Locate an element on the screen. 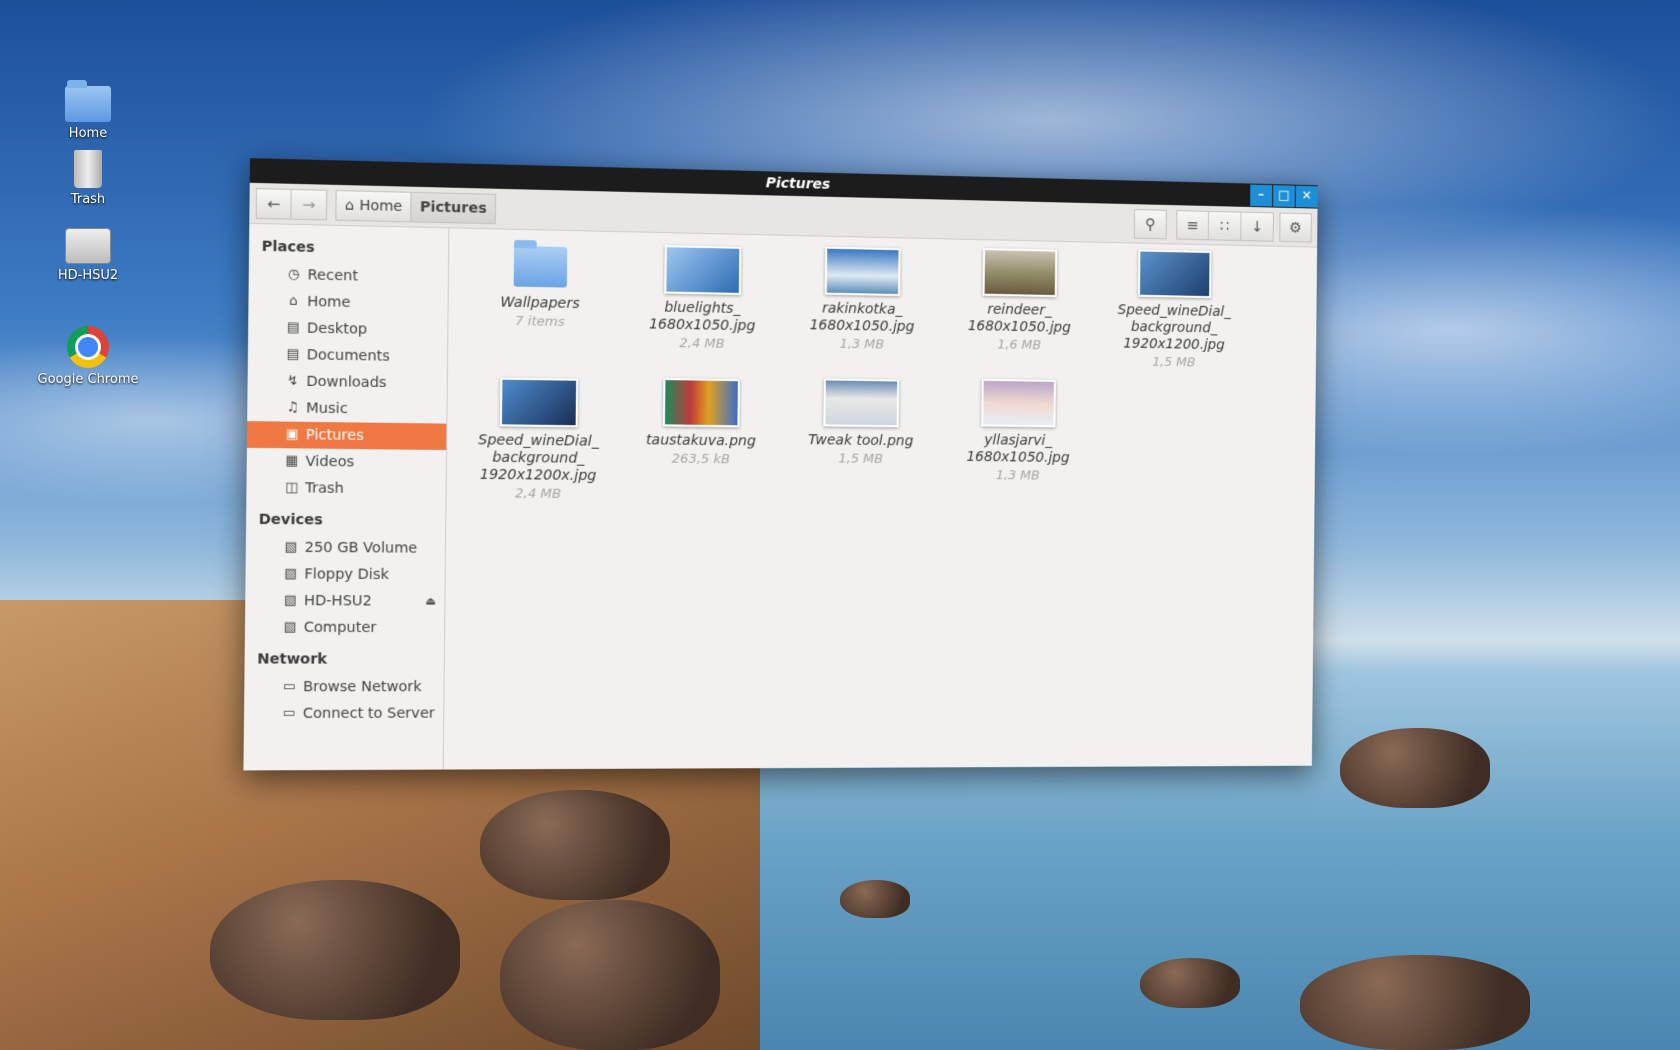 This screenshot has height=1050, width=1680. music-note-icon: ♫ is located at coordinates (292, 408).